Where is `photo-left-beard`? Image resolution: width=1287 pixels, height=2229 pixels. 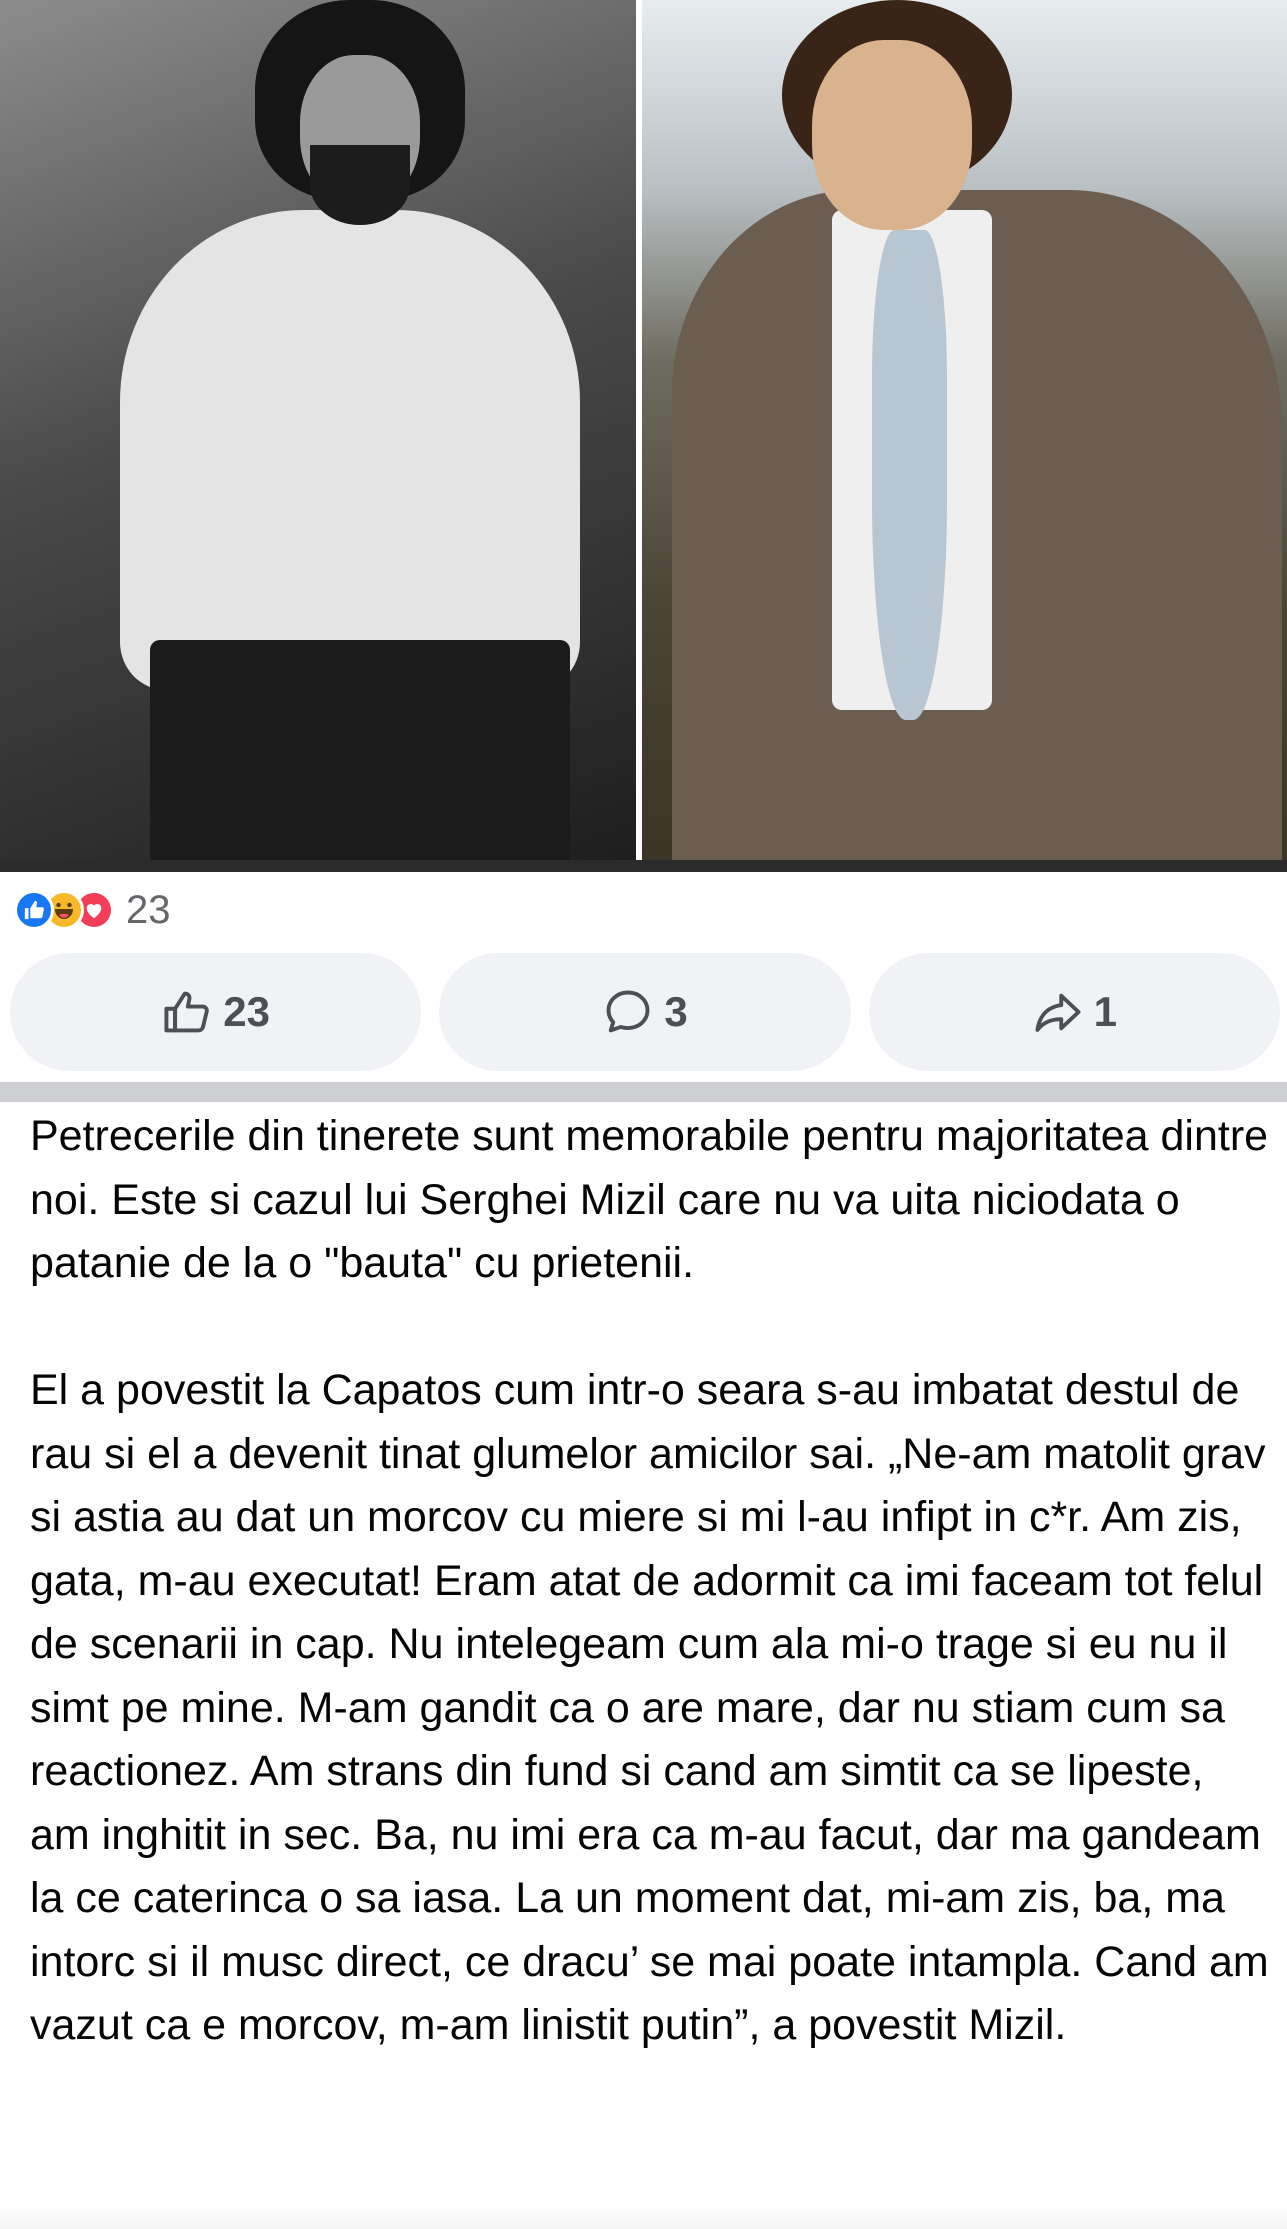
photo-left-beard is located at coordinates (360, 185).